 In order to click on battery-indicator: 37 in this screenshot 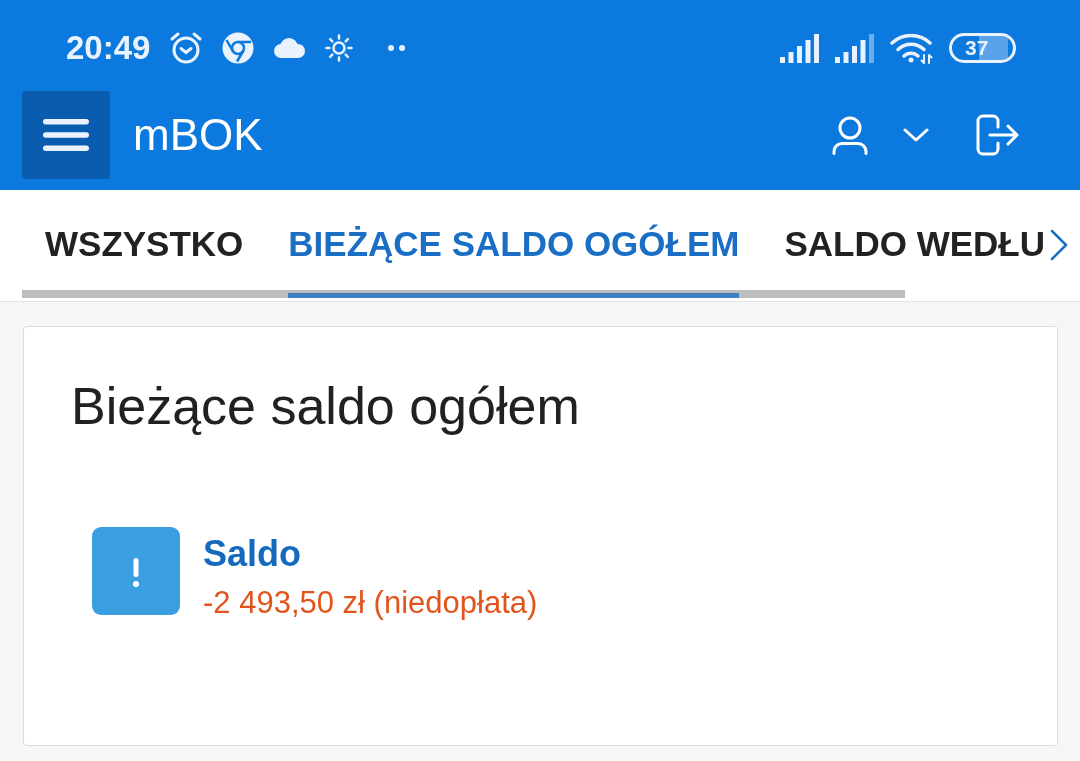, I will do `click(982, 48)`.